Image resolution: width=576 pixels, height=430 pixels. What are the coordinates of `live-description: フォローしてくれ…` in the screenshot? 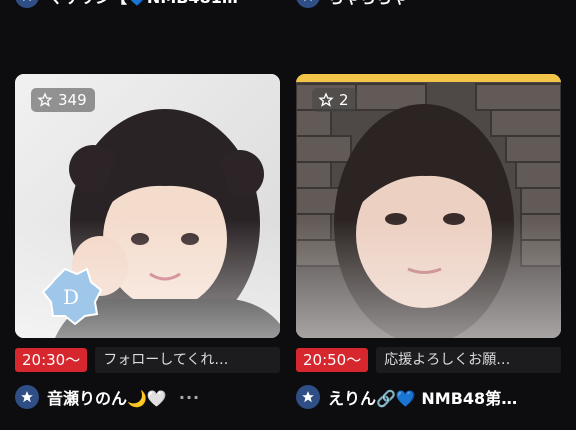 It's located at (187, 360).